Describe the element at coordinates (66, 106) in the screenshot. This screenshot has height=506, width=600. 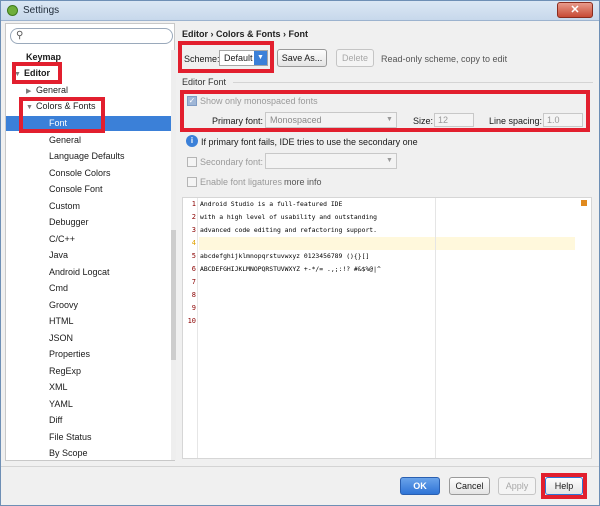
I see `tree-label-colors-fonts: Colors & Fonts` at that location.